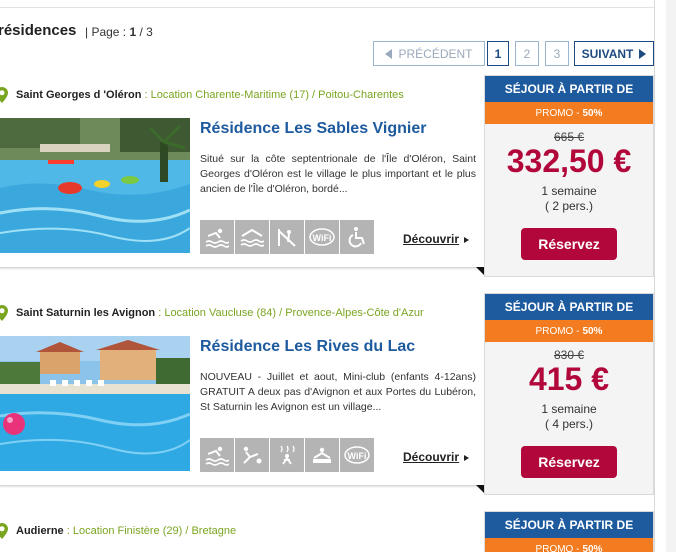 This screenshot has height=552, width=676. I want to click on old-price: 830 €, so click(569, 355).